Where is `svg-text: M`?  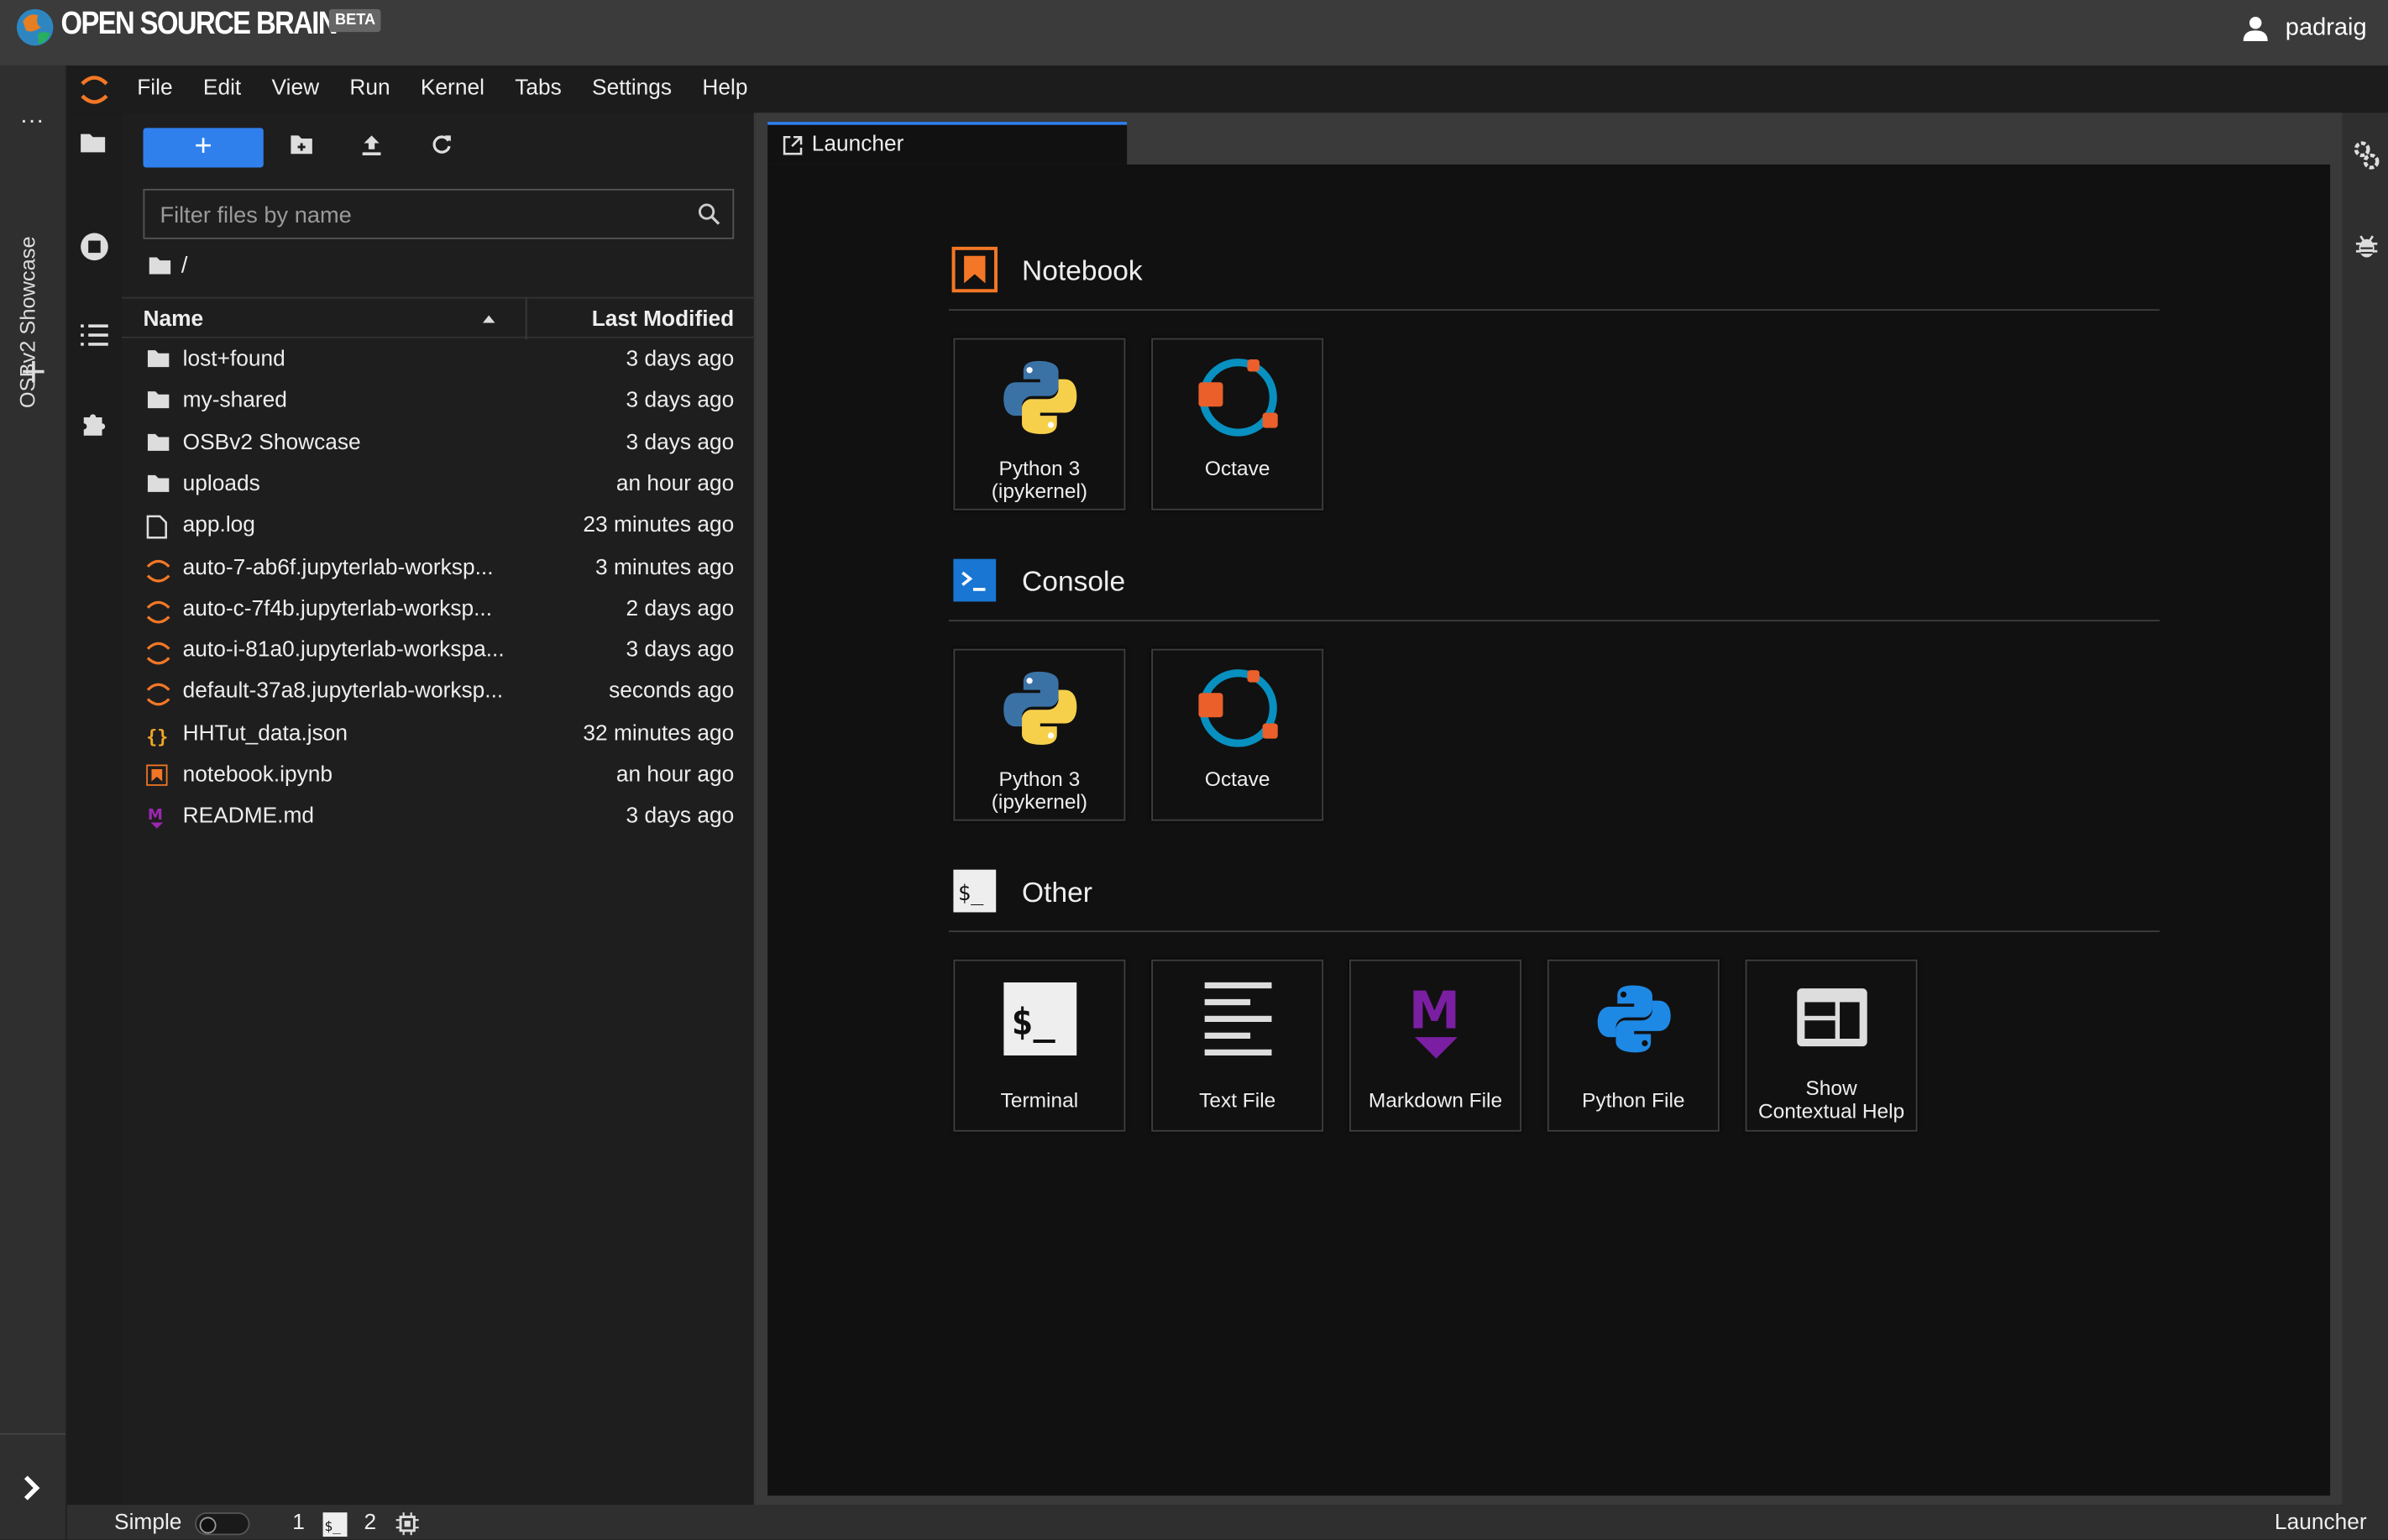
svg-text: M is located at coordinates (1434, 1010).